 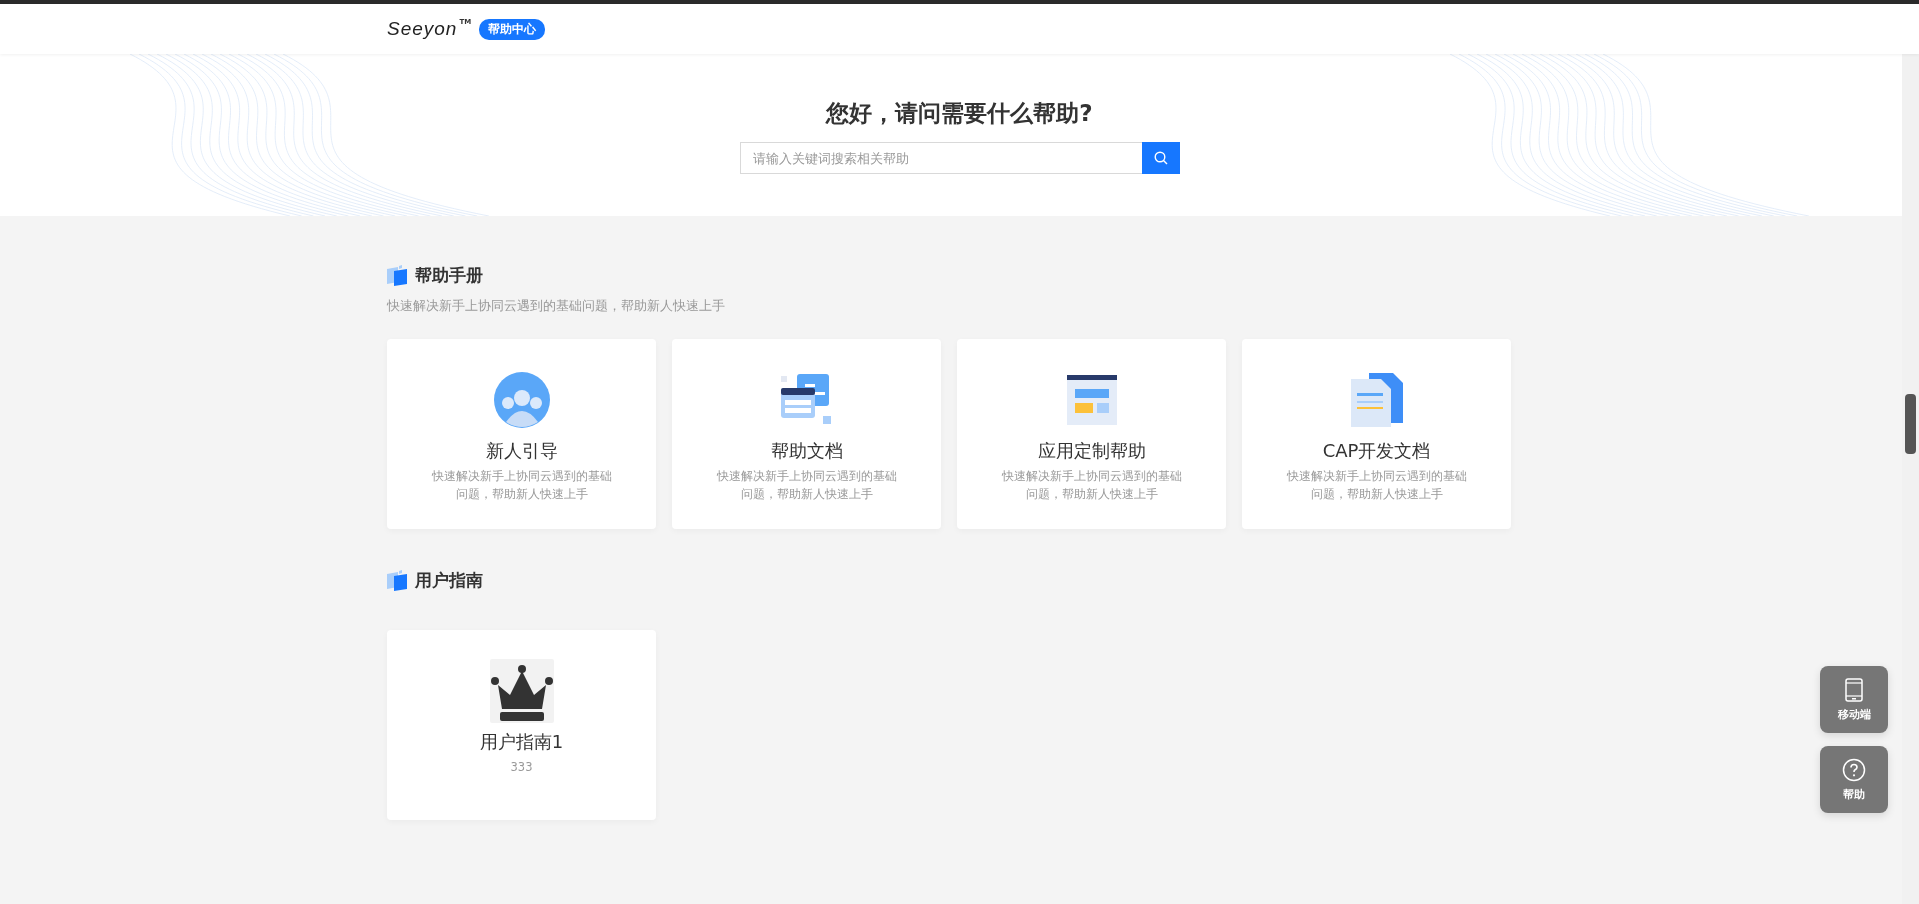 I want to click on card-title: 用户指南1, so click(x=521, y=742).